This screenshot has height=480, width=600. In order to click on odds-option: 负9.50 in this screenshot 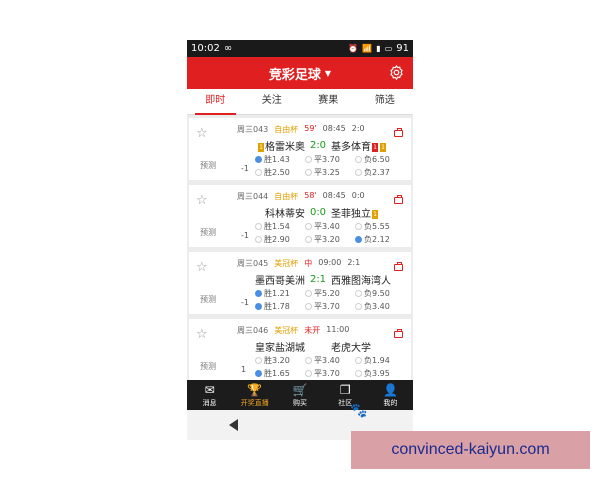, I will do `click(380, 293)`.